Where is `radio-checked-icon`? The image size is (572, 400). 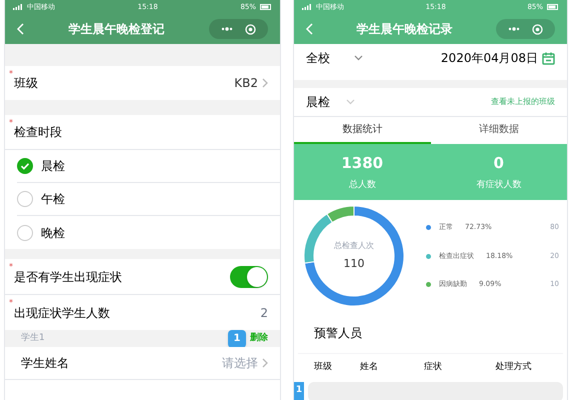 radio-checked-icon is located at coordinates (25, 166).